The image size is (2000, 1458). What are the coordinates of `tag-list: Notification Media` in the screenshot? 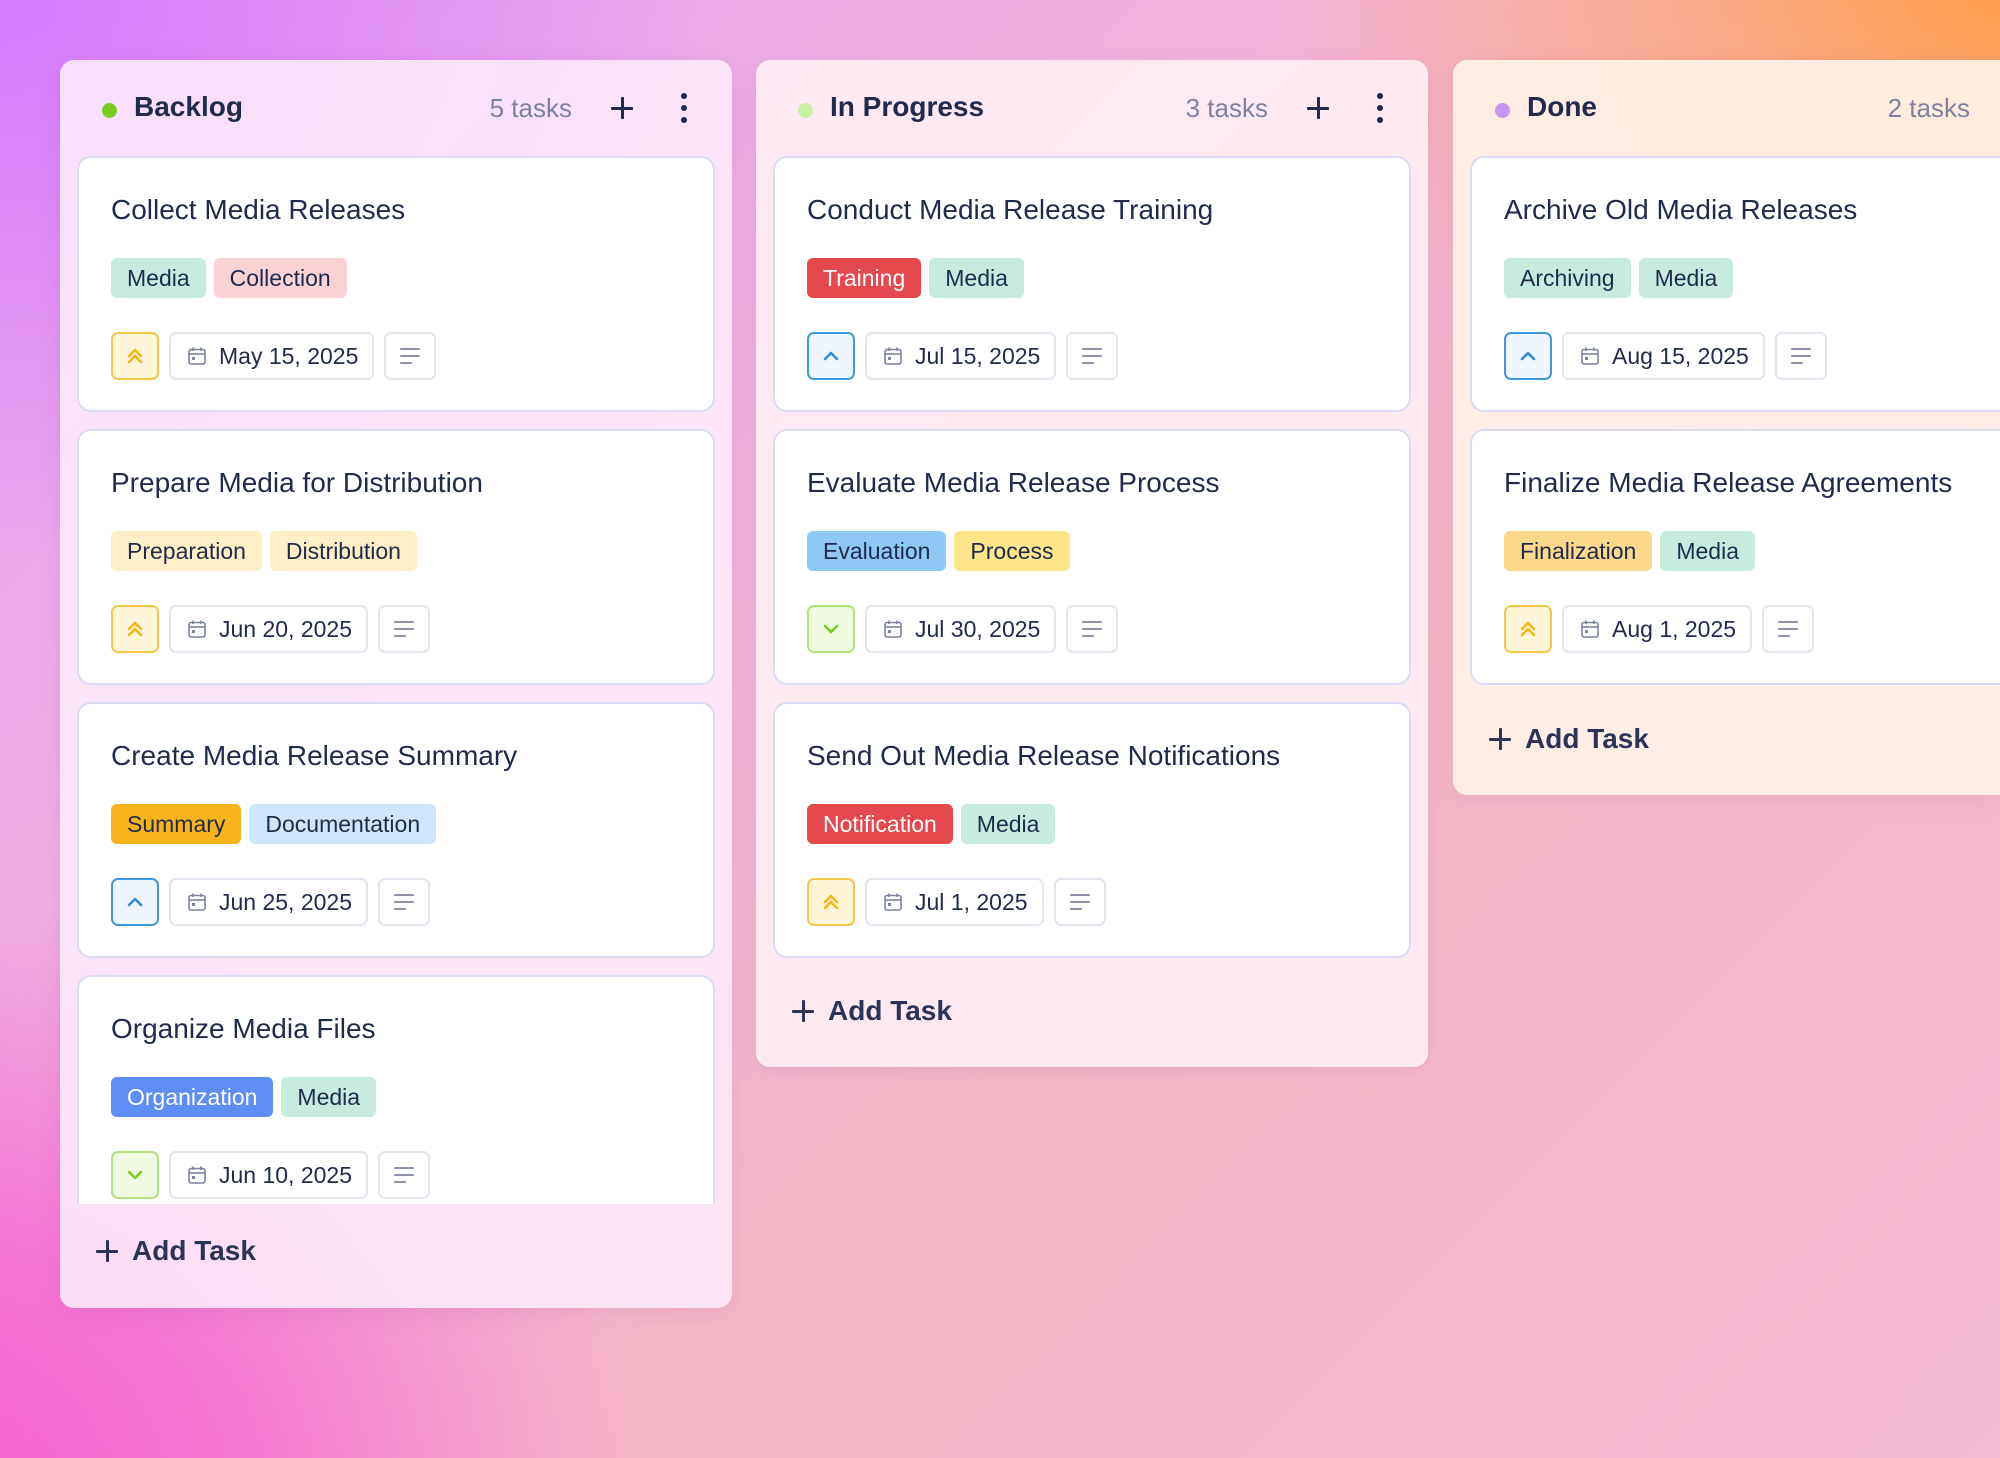 It's located at (931, 824).